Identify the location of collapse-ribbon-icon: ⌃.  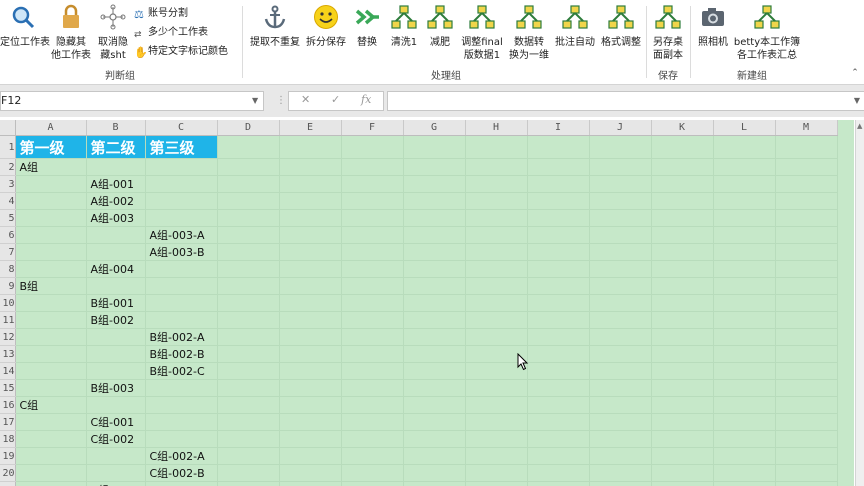
(855, 73).